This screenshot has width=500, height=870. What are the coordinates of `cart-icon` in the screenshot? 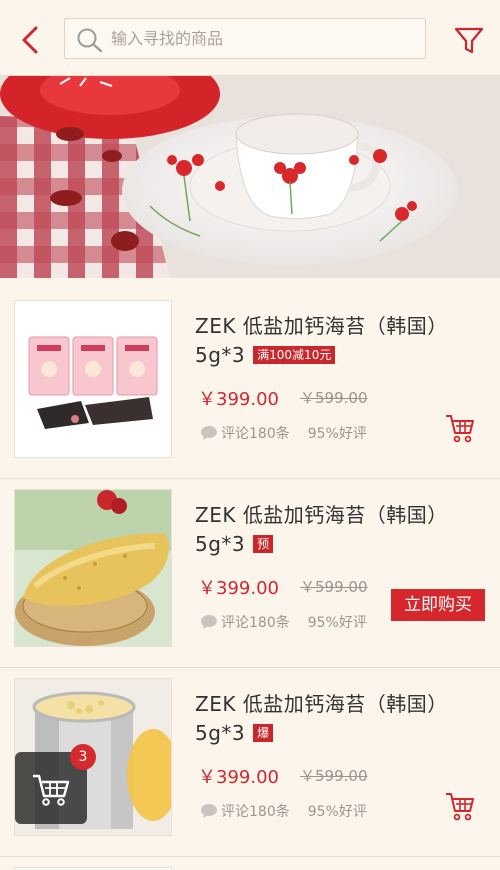 It's located at (51, 790).